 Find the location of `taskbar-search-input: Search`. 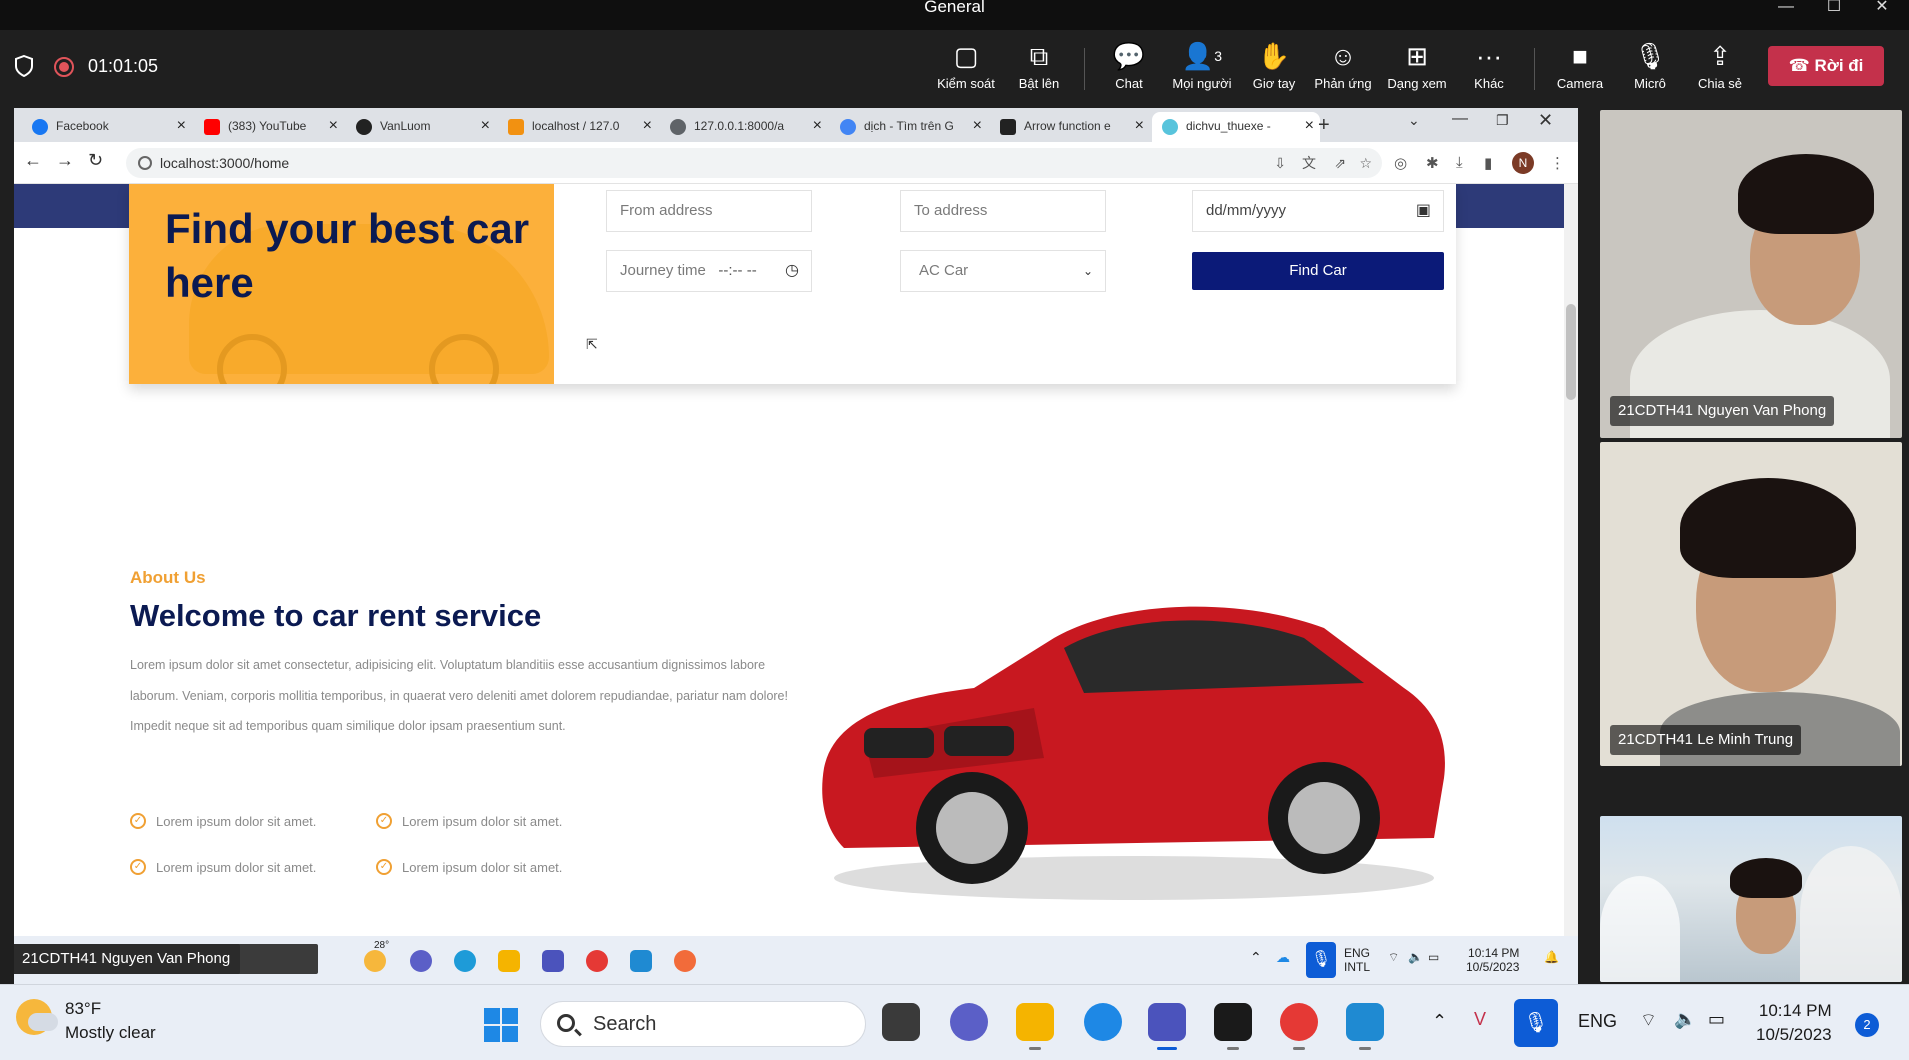

taskbar-search-input: Search is located at coordinates (703, 1024).